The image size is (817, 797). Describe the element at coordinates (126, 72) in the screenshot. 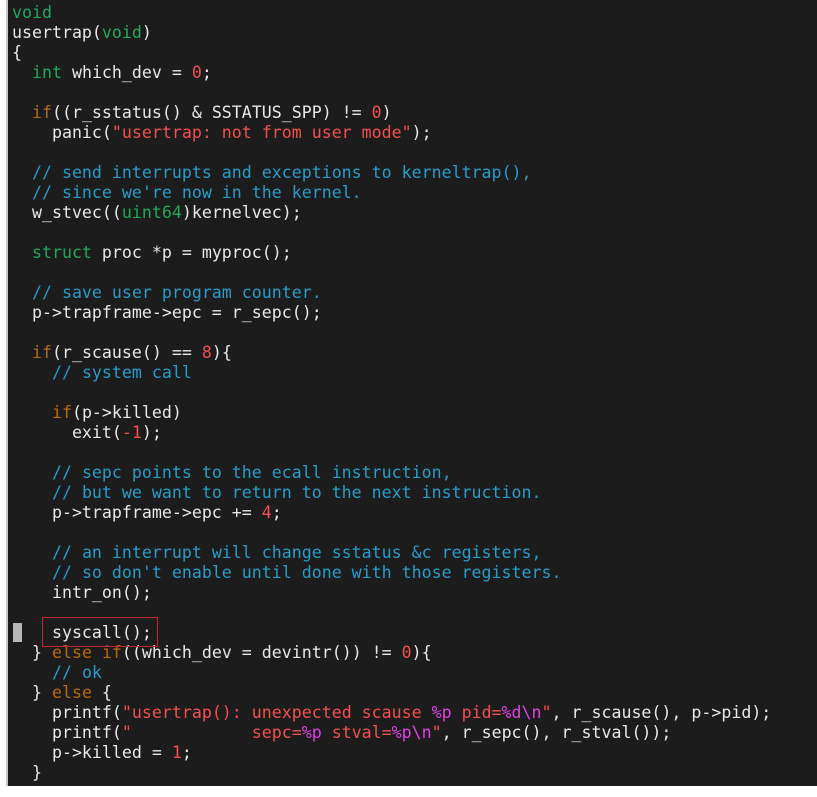

I see `code-text: which_dev =` at that location.